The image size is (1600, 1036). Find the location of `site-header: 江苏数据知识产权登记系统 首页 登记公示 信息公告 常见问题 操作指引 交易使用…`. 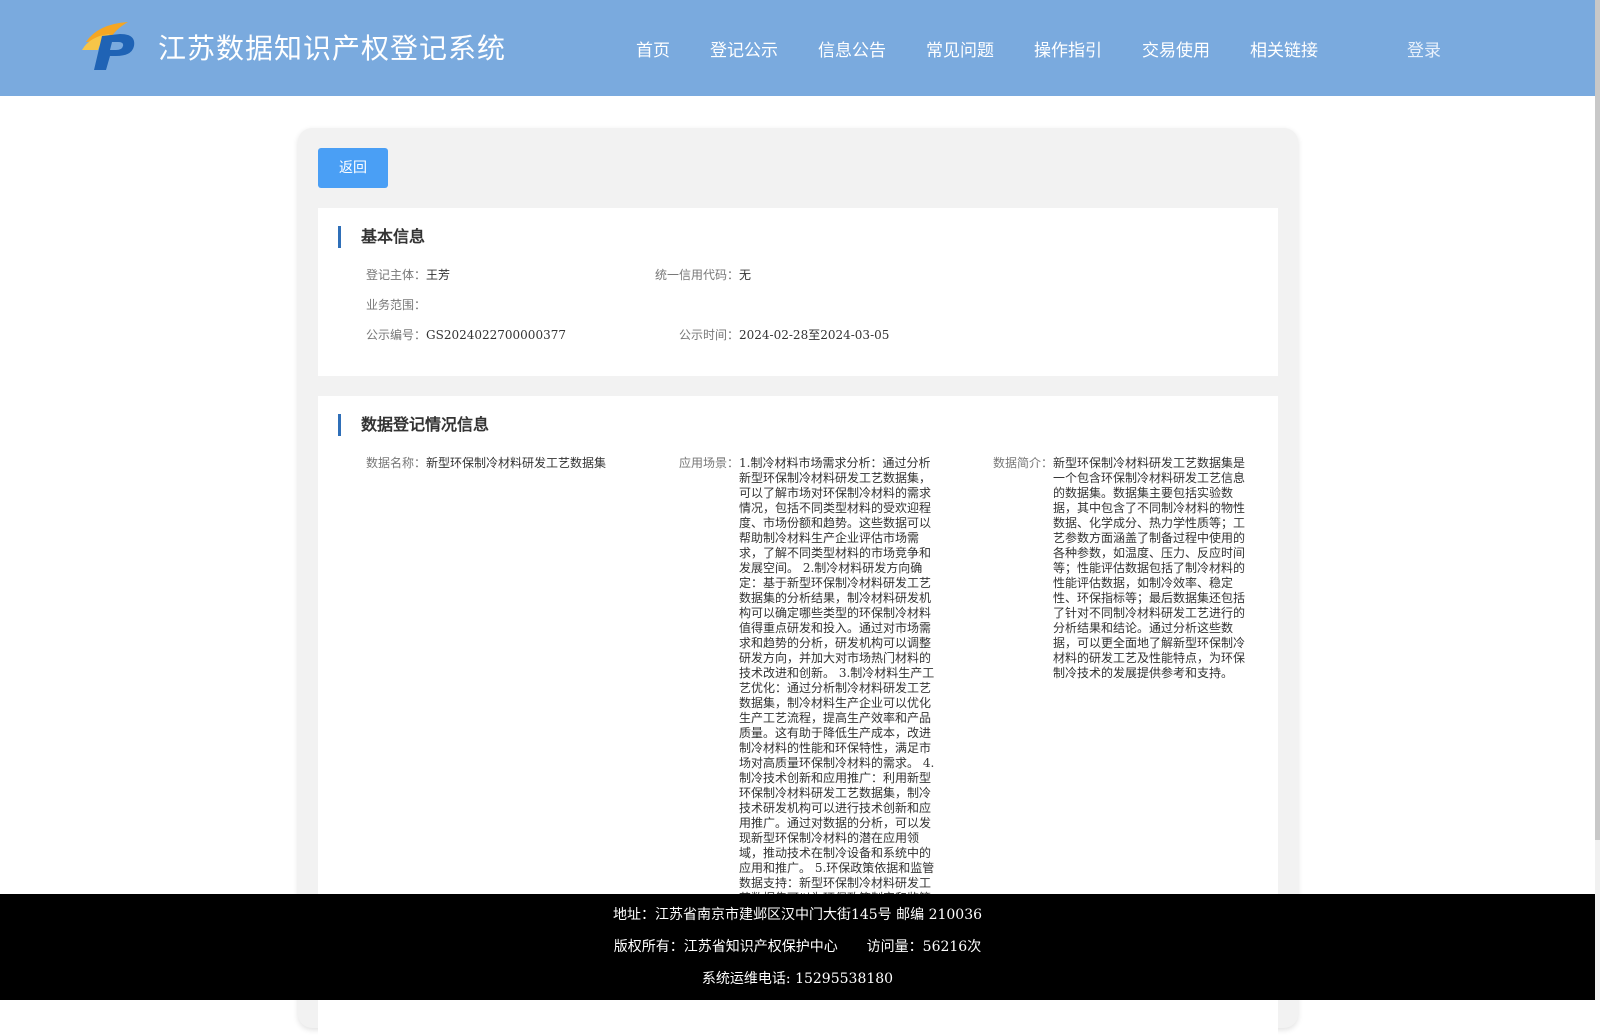

site-header: 江苏数据知识产权登记系统 首页 登记公示 信息公告 常见问题 操作指引 交易使用… is located at coordinates (797, 48).